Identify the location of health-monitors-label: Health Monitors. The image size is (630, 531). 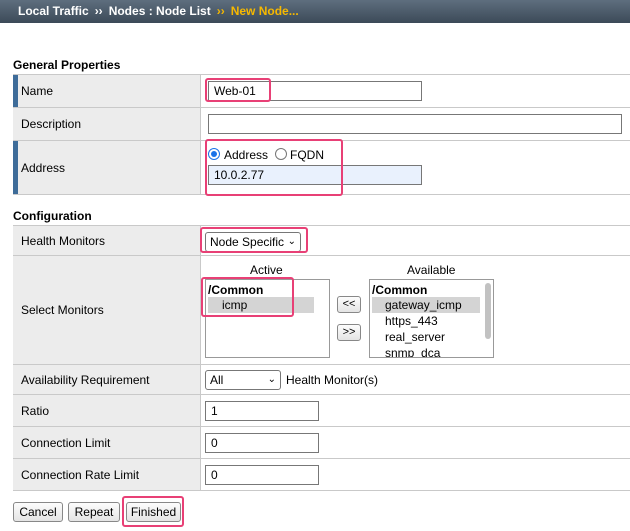
(107, 240).